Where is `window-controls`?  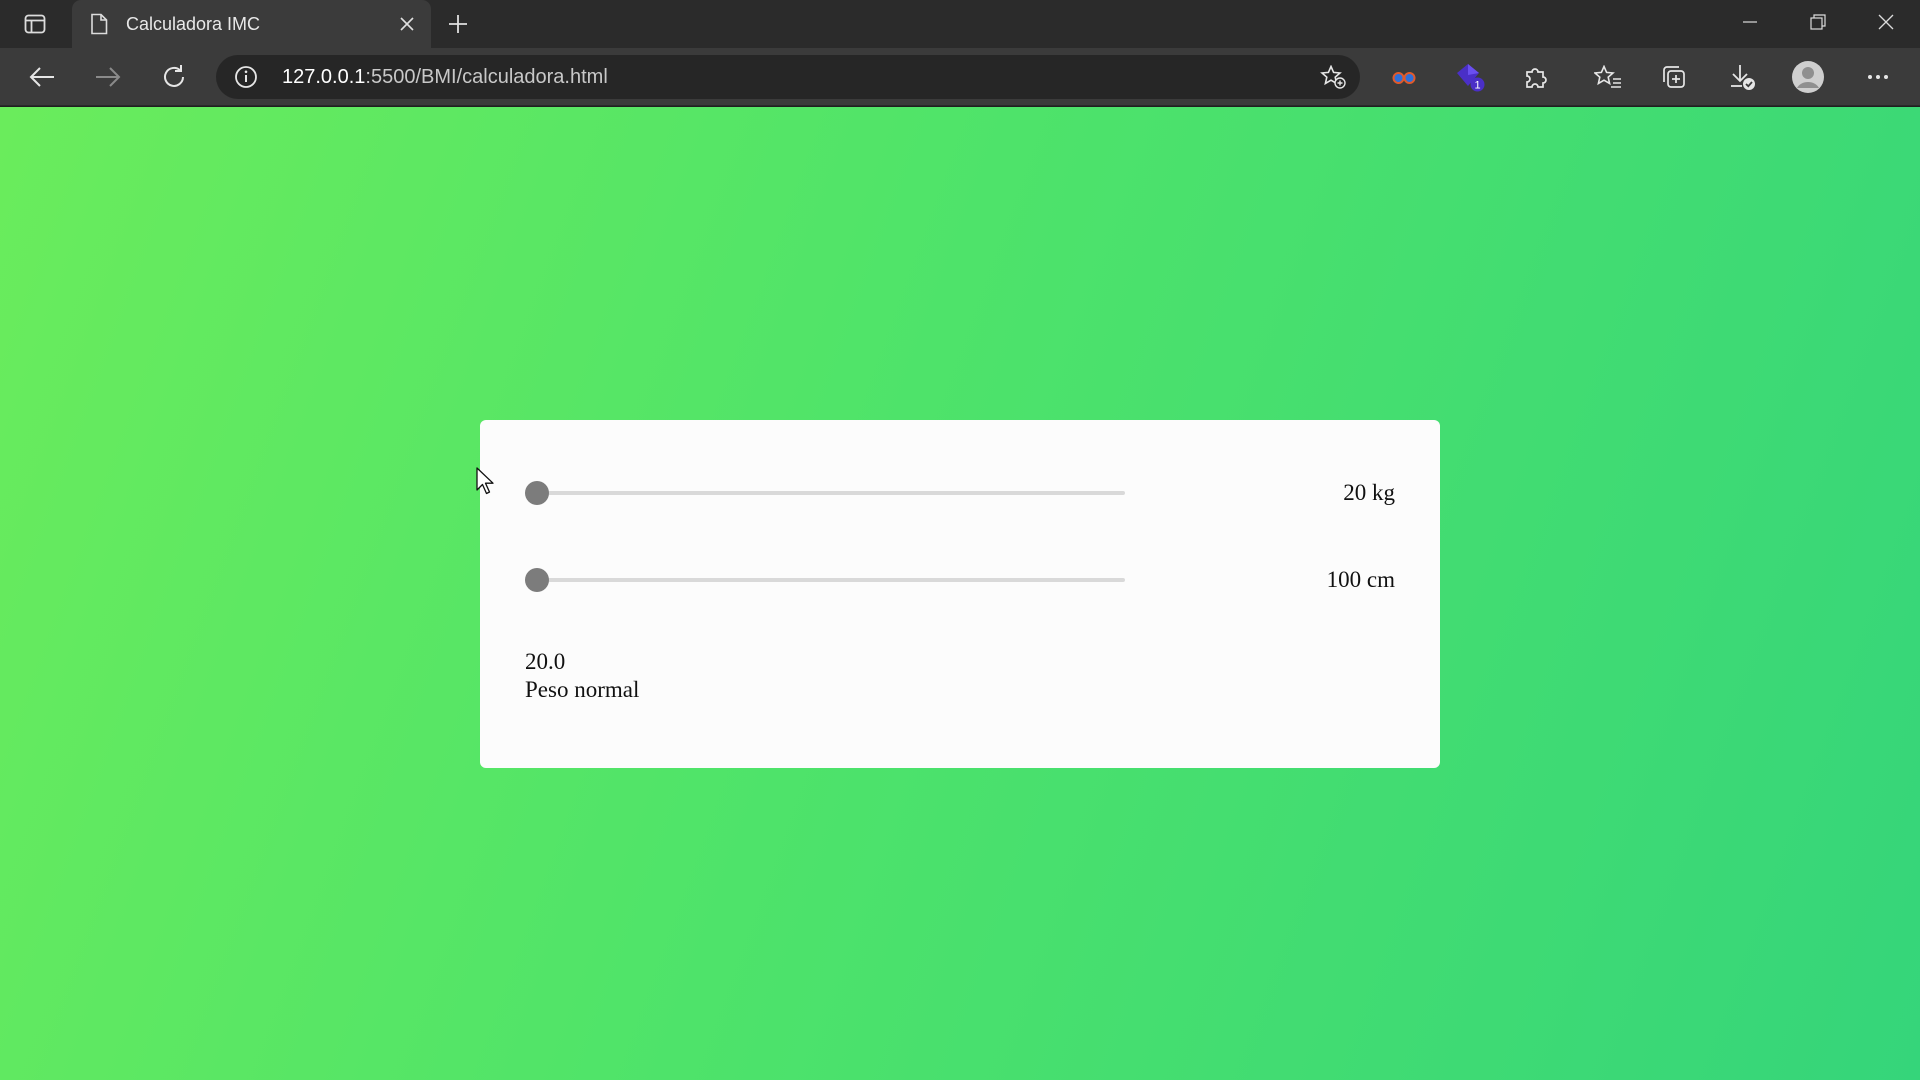 window-controls is located at coordinates (1818, 22).